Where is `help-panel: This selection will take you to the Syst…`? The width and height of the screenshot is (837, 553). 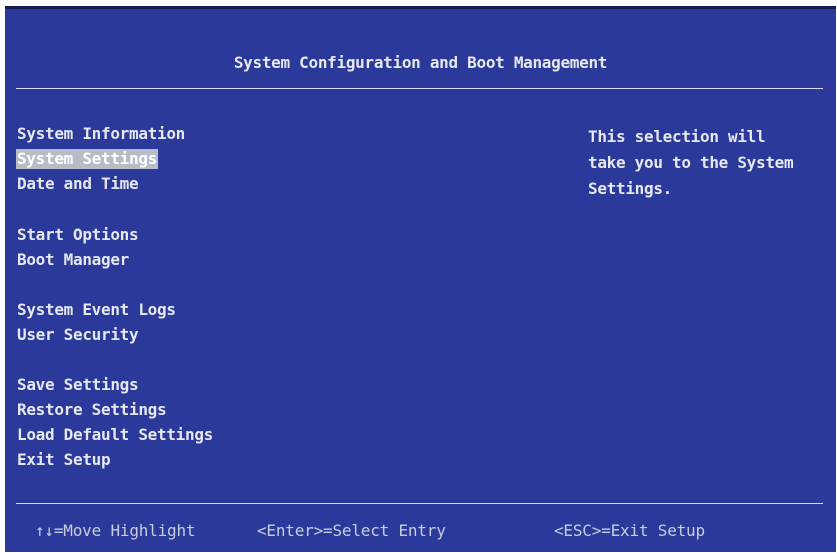 help-panel: This selection will take you to the Syst… is located at coordinates (705, 163).